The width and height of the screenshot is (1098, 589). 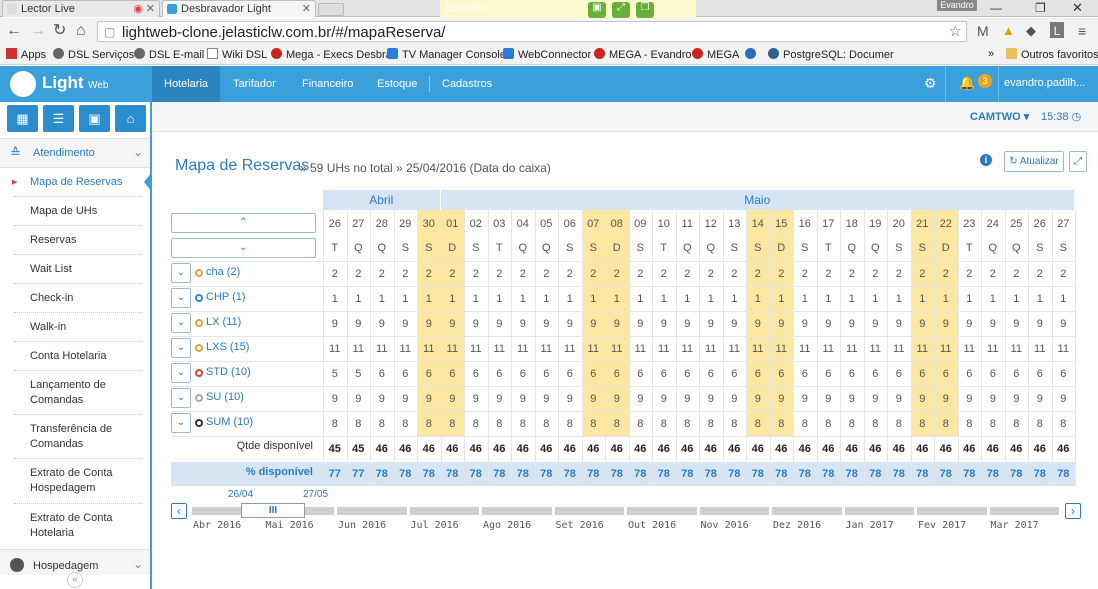 I want to click on scroll-down-button: ⌄, so click(x=243, y=248).